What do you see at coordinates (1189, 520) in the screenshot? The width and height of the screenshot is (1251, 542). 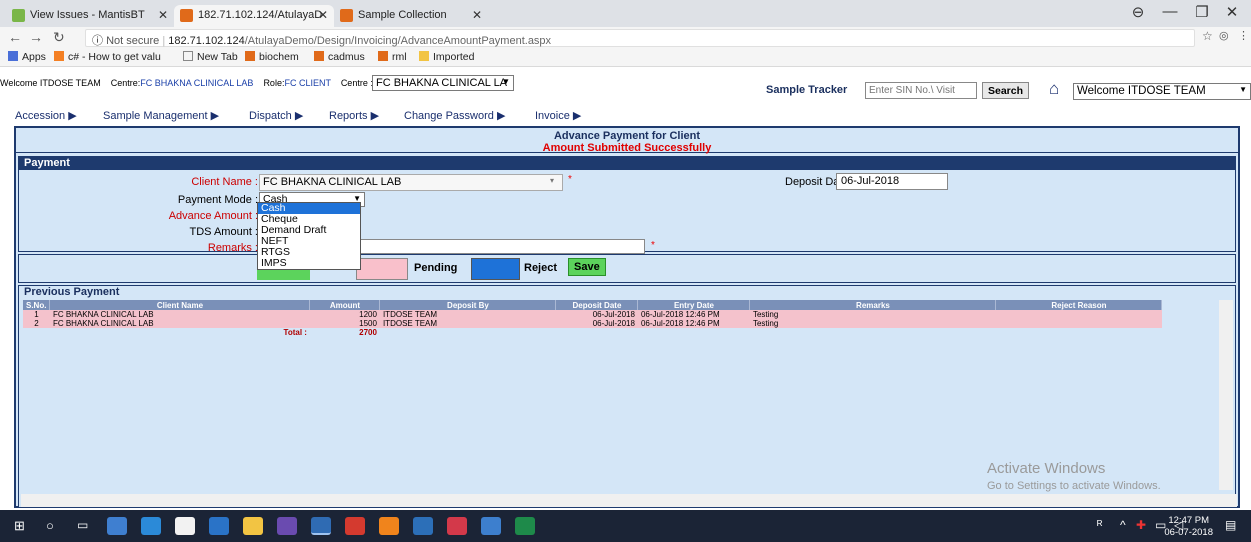 I see `clock-time: 12:47 PM` at bounding box center [1189, 520].